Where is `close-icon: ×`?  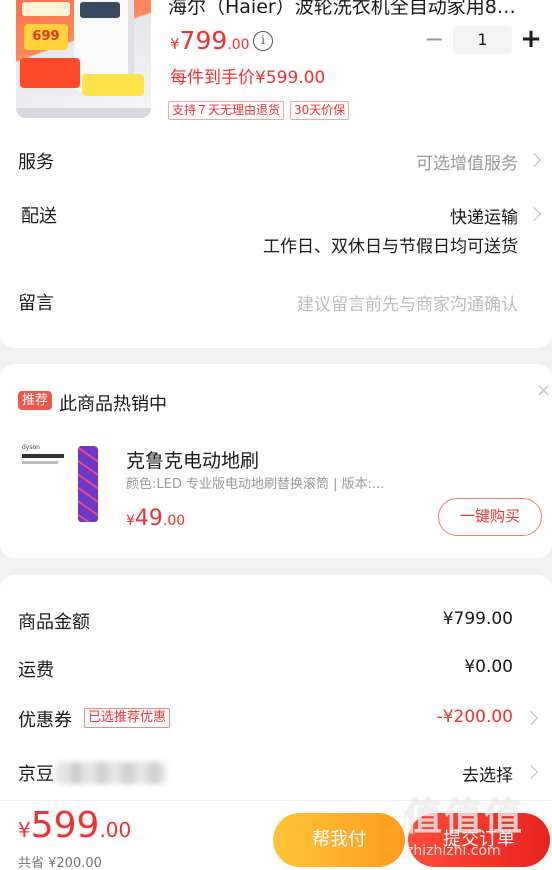
close-icon: × is located at coordinates (543, 391).